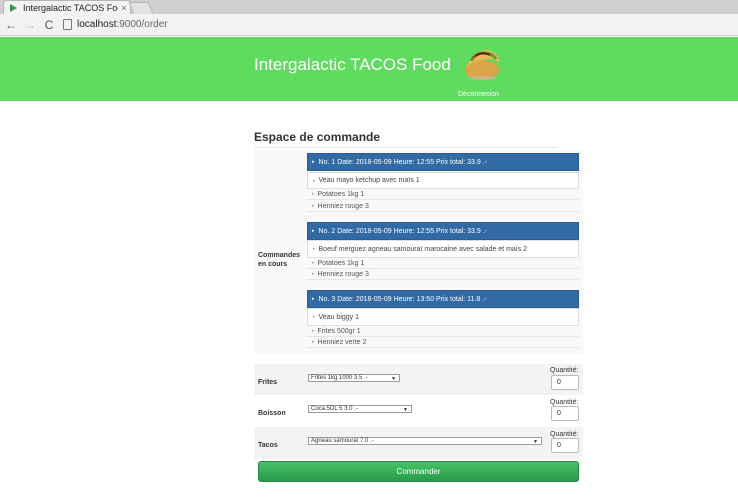 The width and height of the screenshot is (738, 502). I want to click on url-host: localhost, so click(97, 24).